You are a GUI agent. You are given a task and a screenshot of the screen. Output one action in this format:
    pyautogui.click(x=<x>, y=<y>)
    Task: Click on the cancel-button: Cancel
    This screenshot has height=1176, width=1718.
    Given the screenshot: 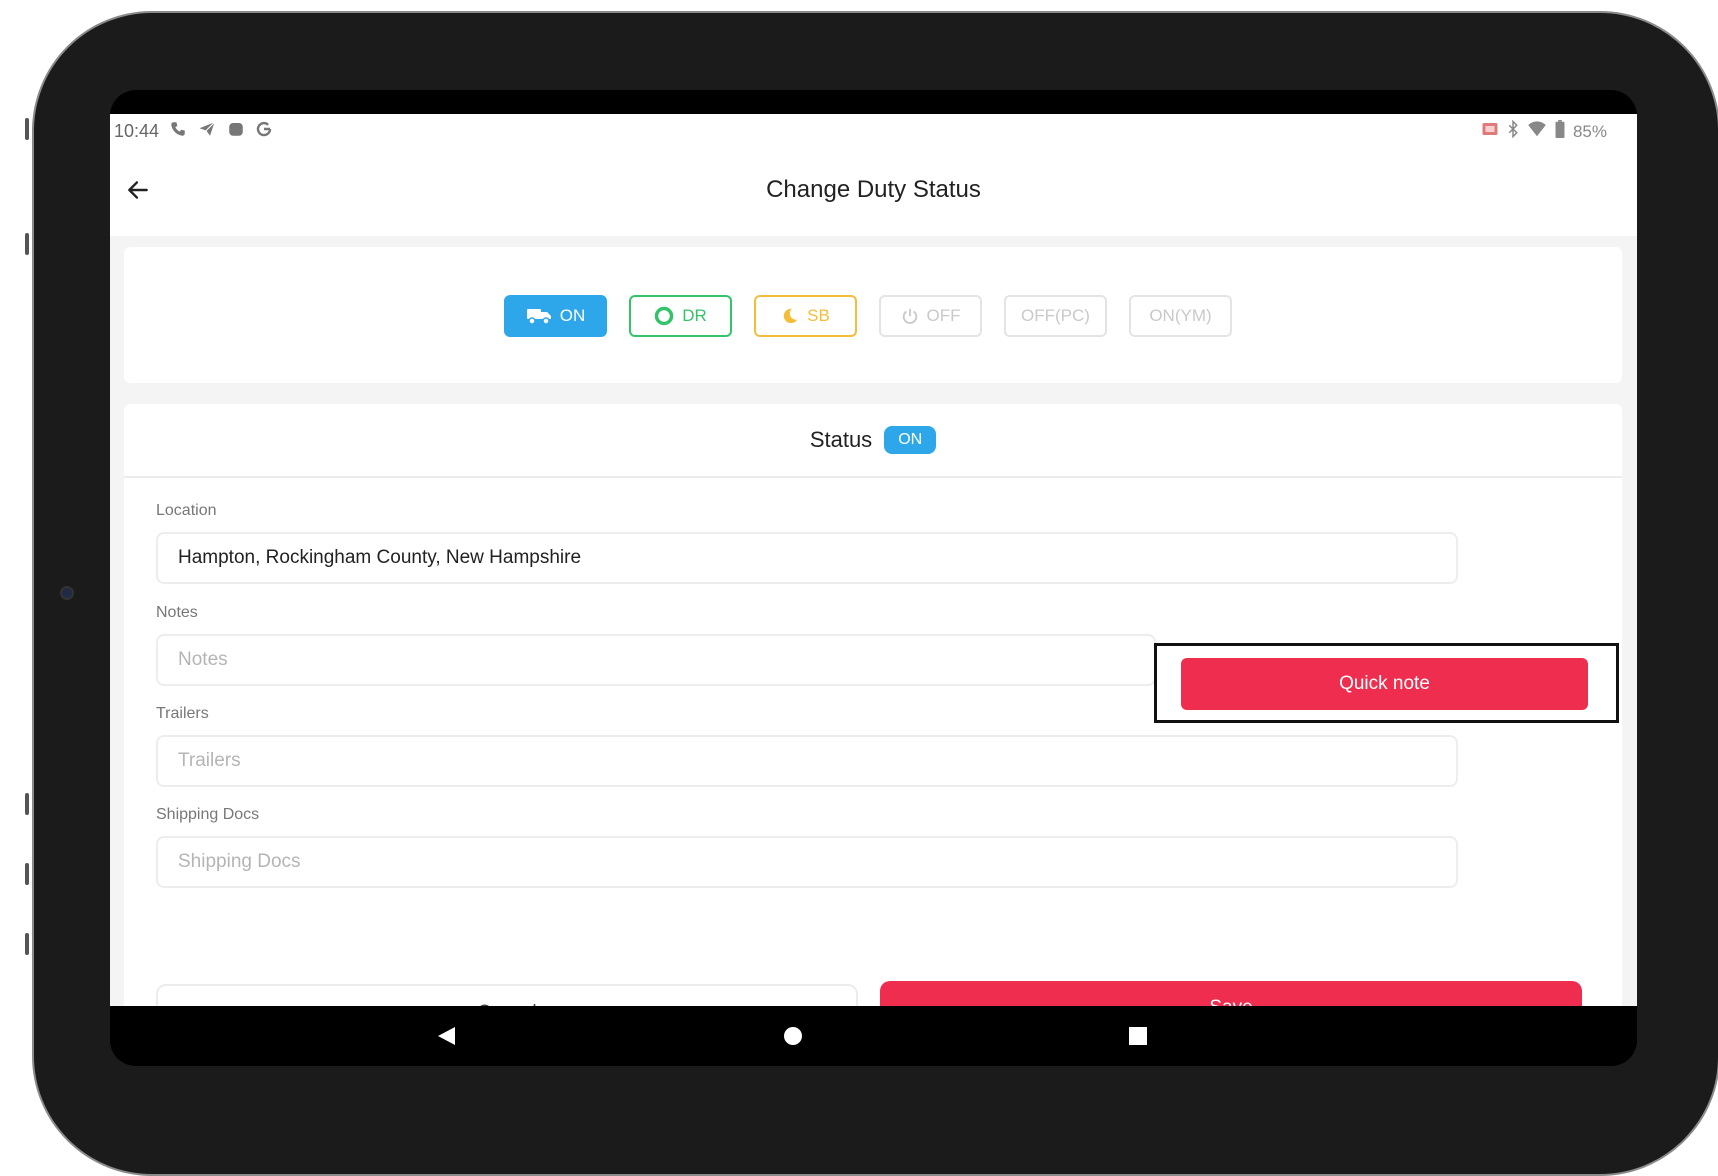 What is the action you would take?
    pyautogui.click(x=507, y=995)
    